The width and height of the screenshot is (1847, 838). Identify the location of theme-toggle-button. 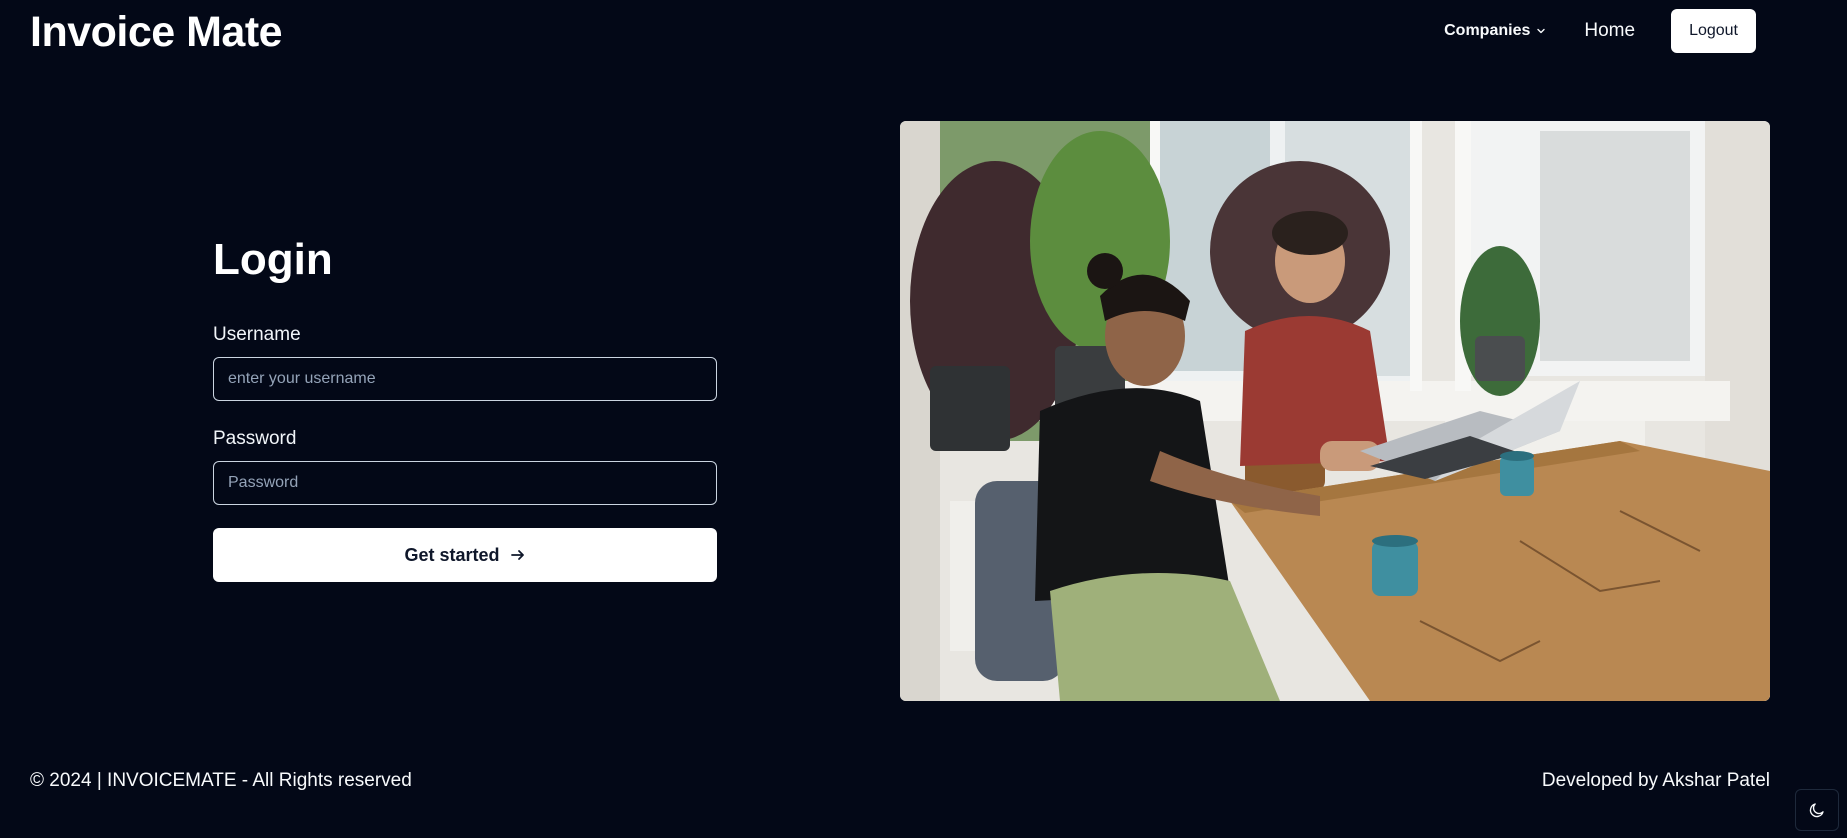
(1817, 810).